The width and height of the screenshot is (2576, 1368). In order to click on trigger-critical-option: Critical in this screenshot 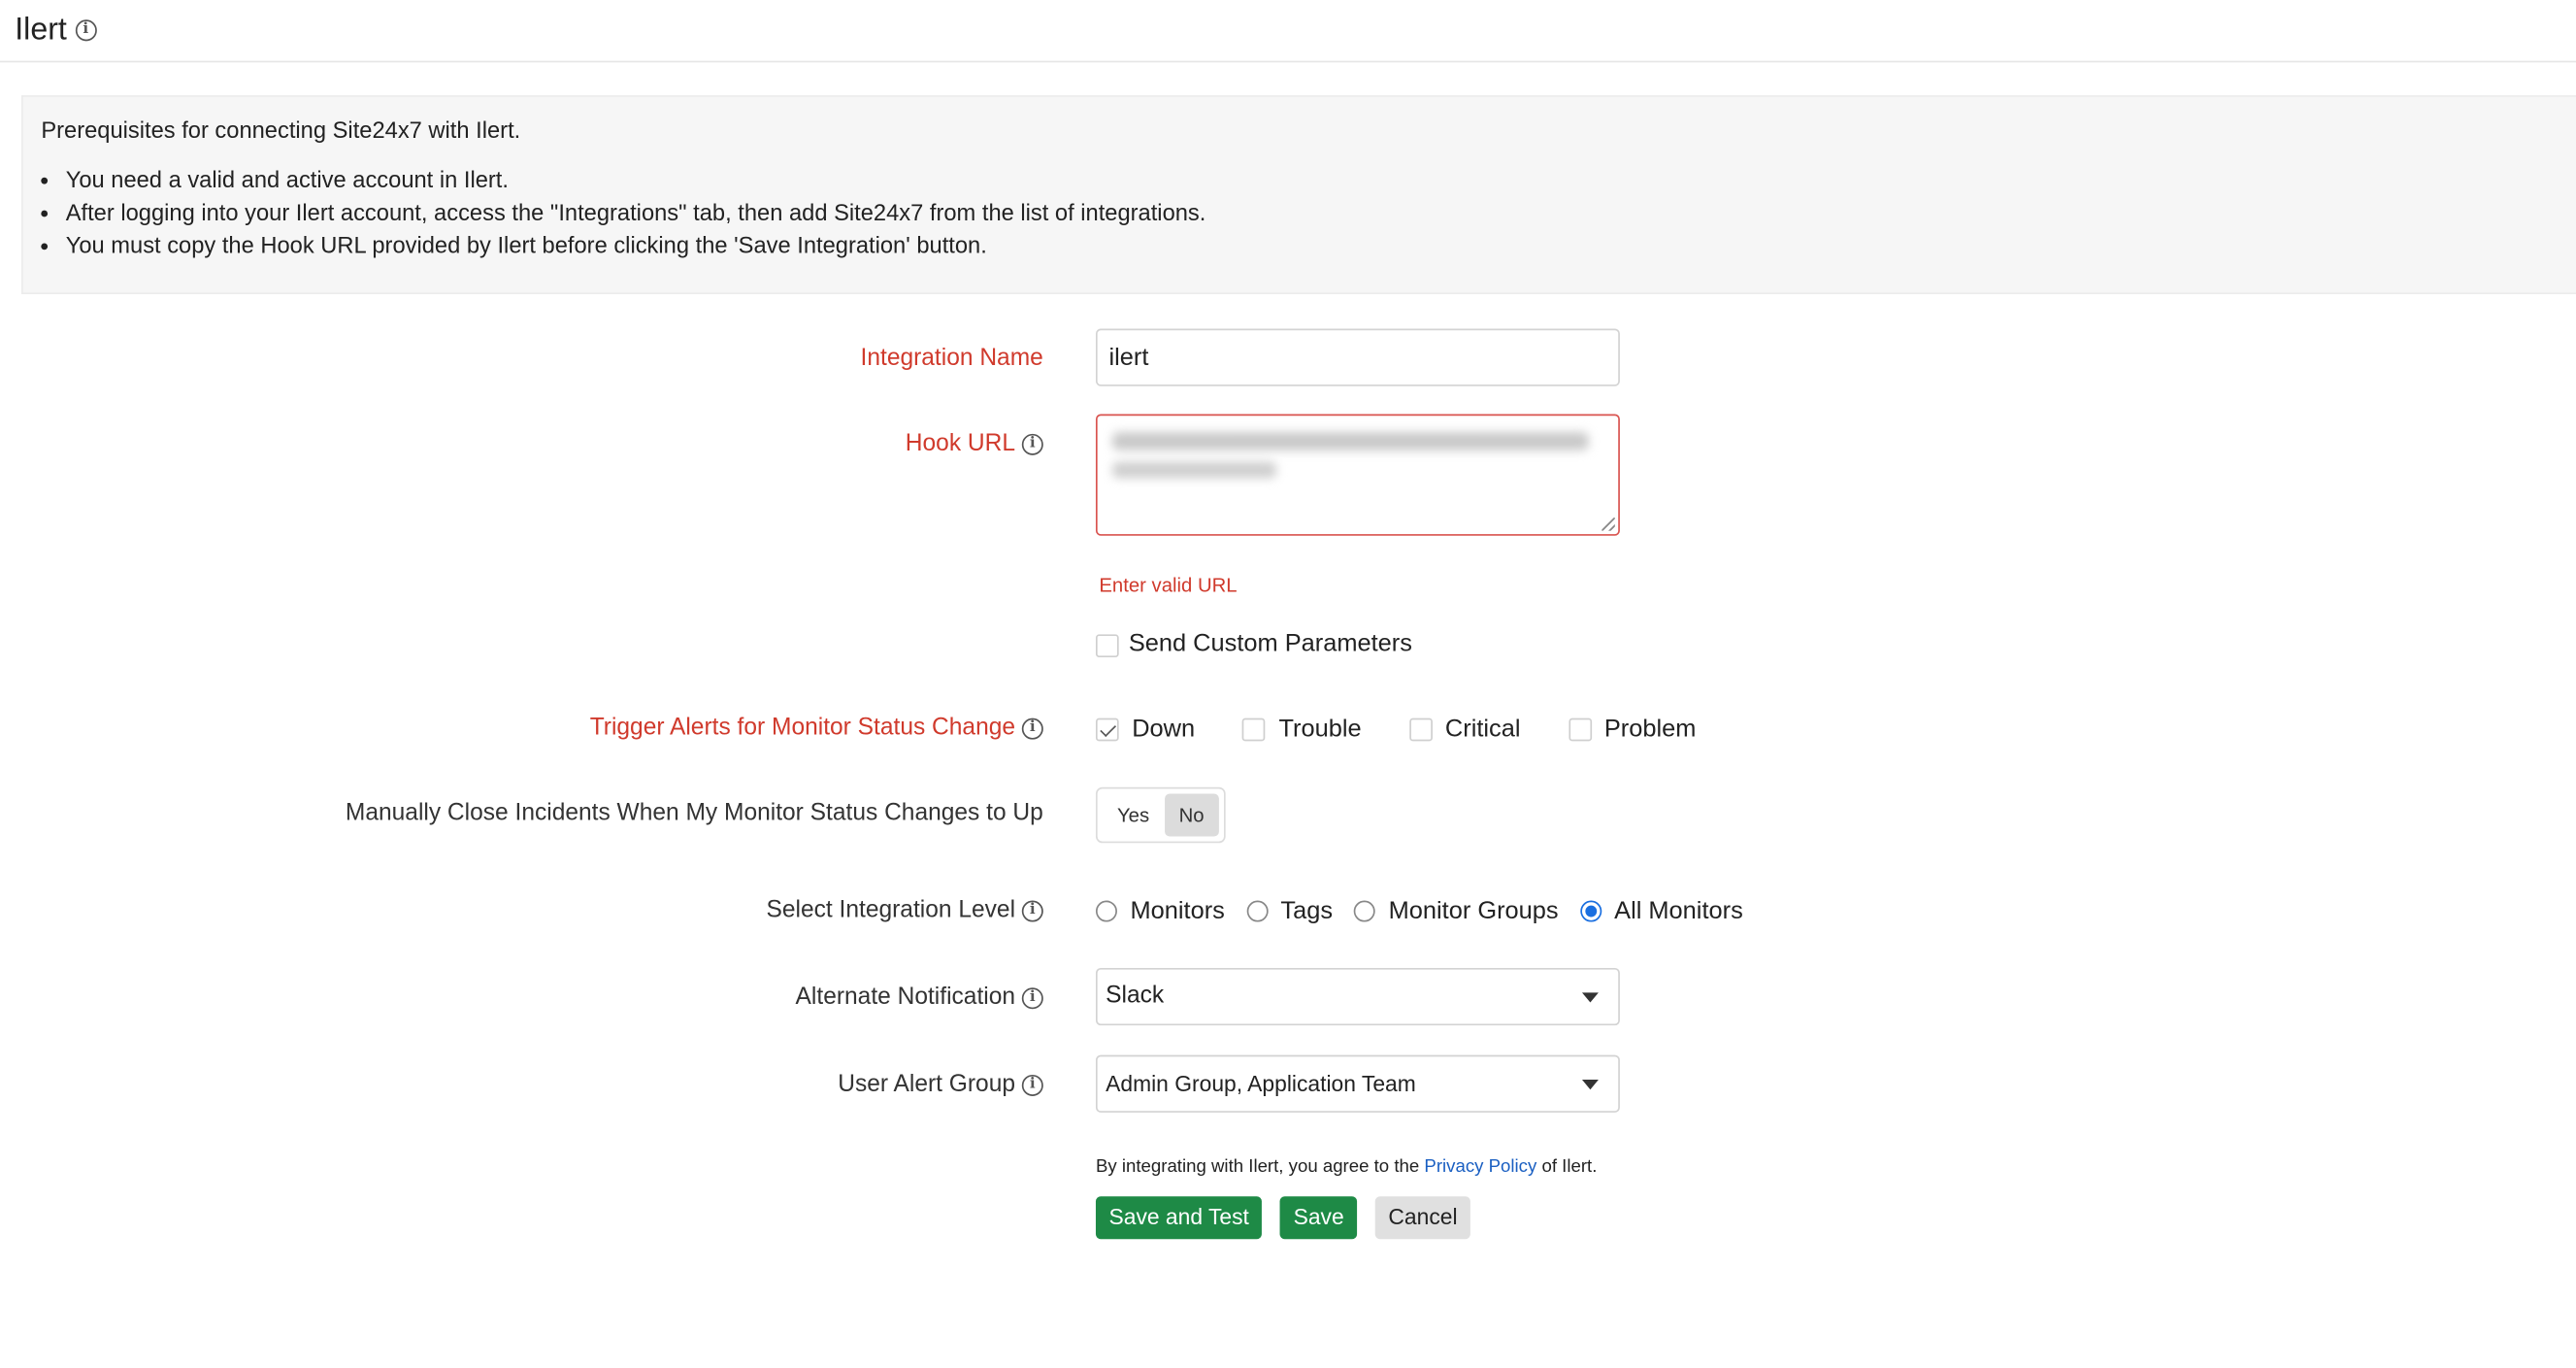, I will do `click(1464, 729)`.